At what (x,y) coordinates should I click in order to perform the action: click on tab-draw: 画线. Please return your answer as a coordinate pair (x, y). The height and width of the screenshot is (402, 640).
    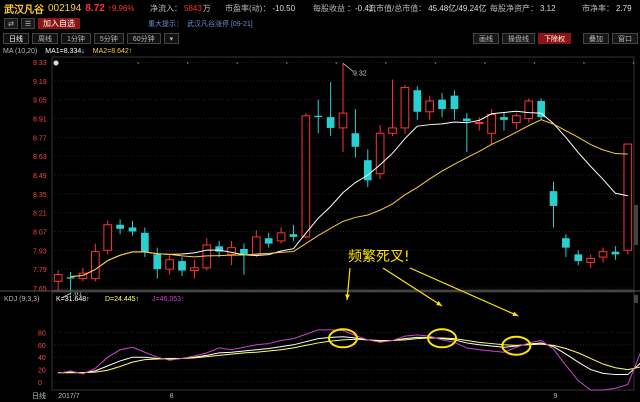
    Looking at the image, I should click on (486, 38).